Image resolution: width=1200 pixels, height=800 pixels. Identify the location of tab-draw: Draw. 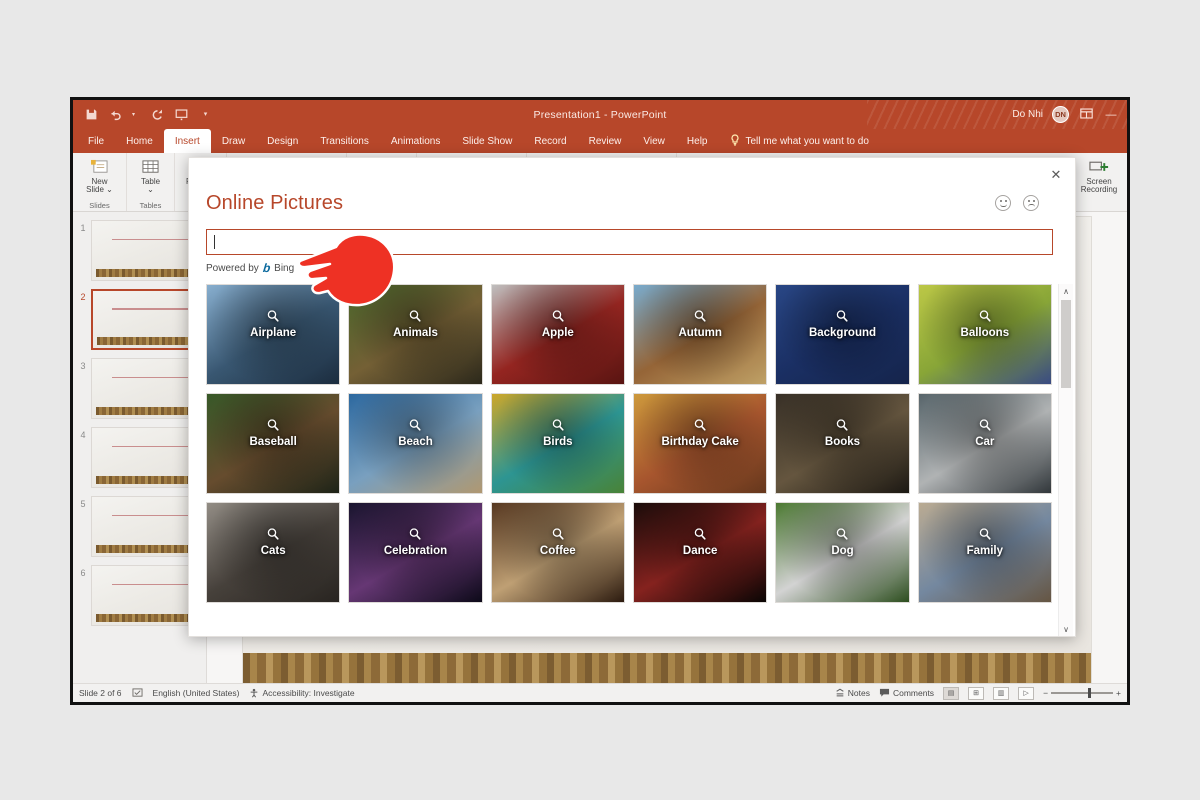
(233, 141).